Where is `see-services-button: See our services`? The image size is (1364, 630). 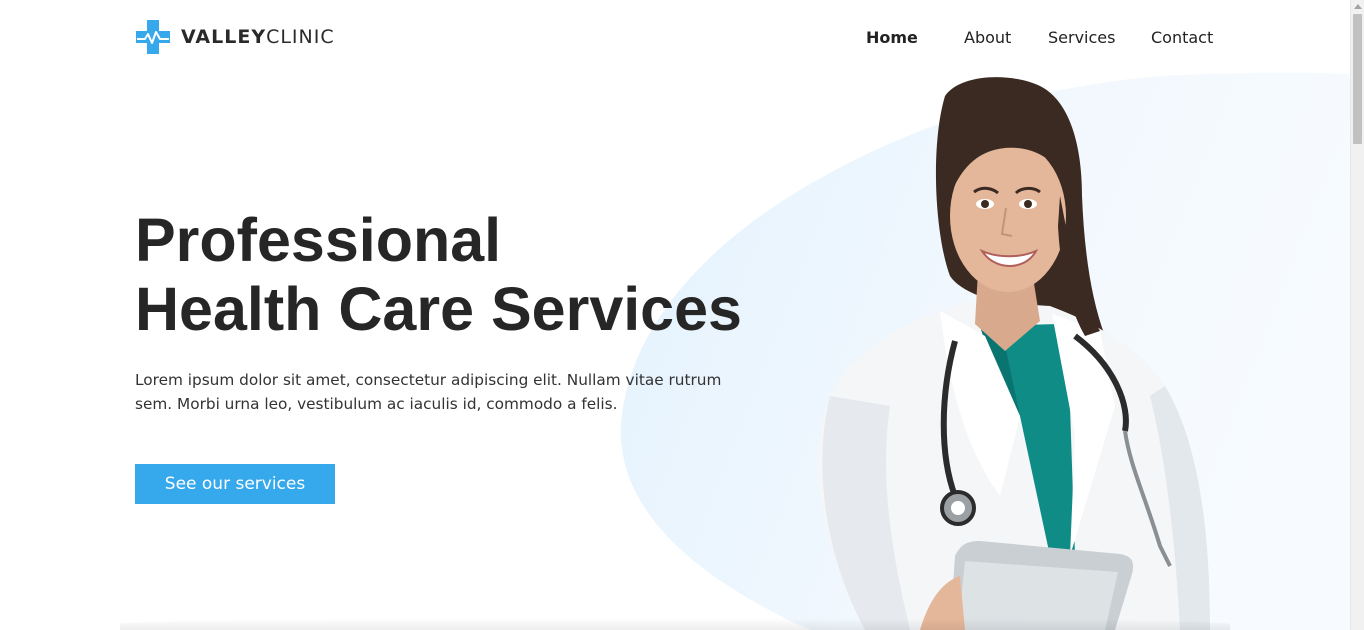
see-services-button: See our services is located at coordinates (235, 484).